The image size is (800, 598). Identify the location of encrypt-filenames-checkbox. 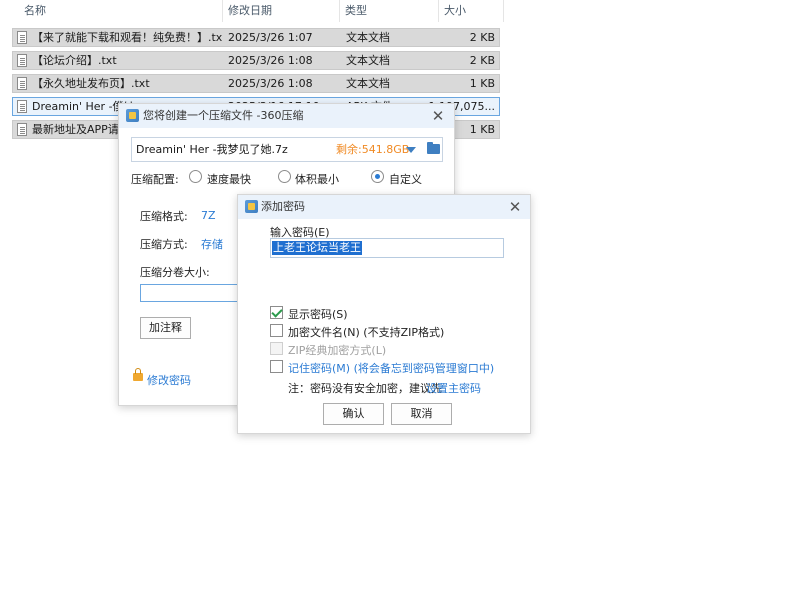
(276, 330).